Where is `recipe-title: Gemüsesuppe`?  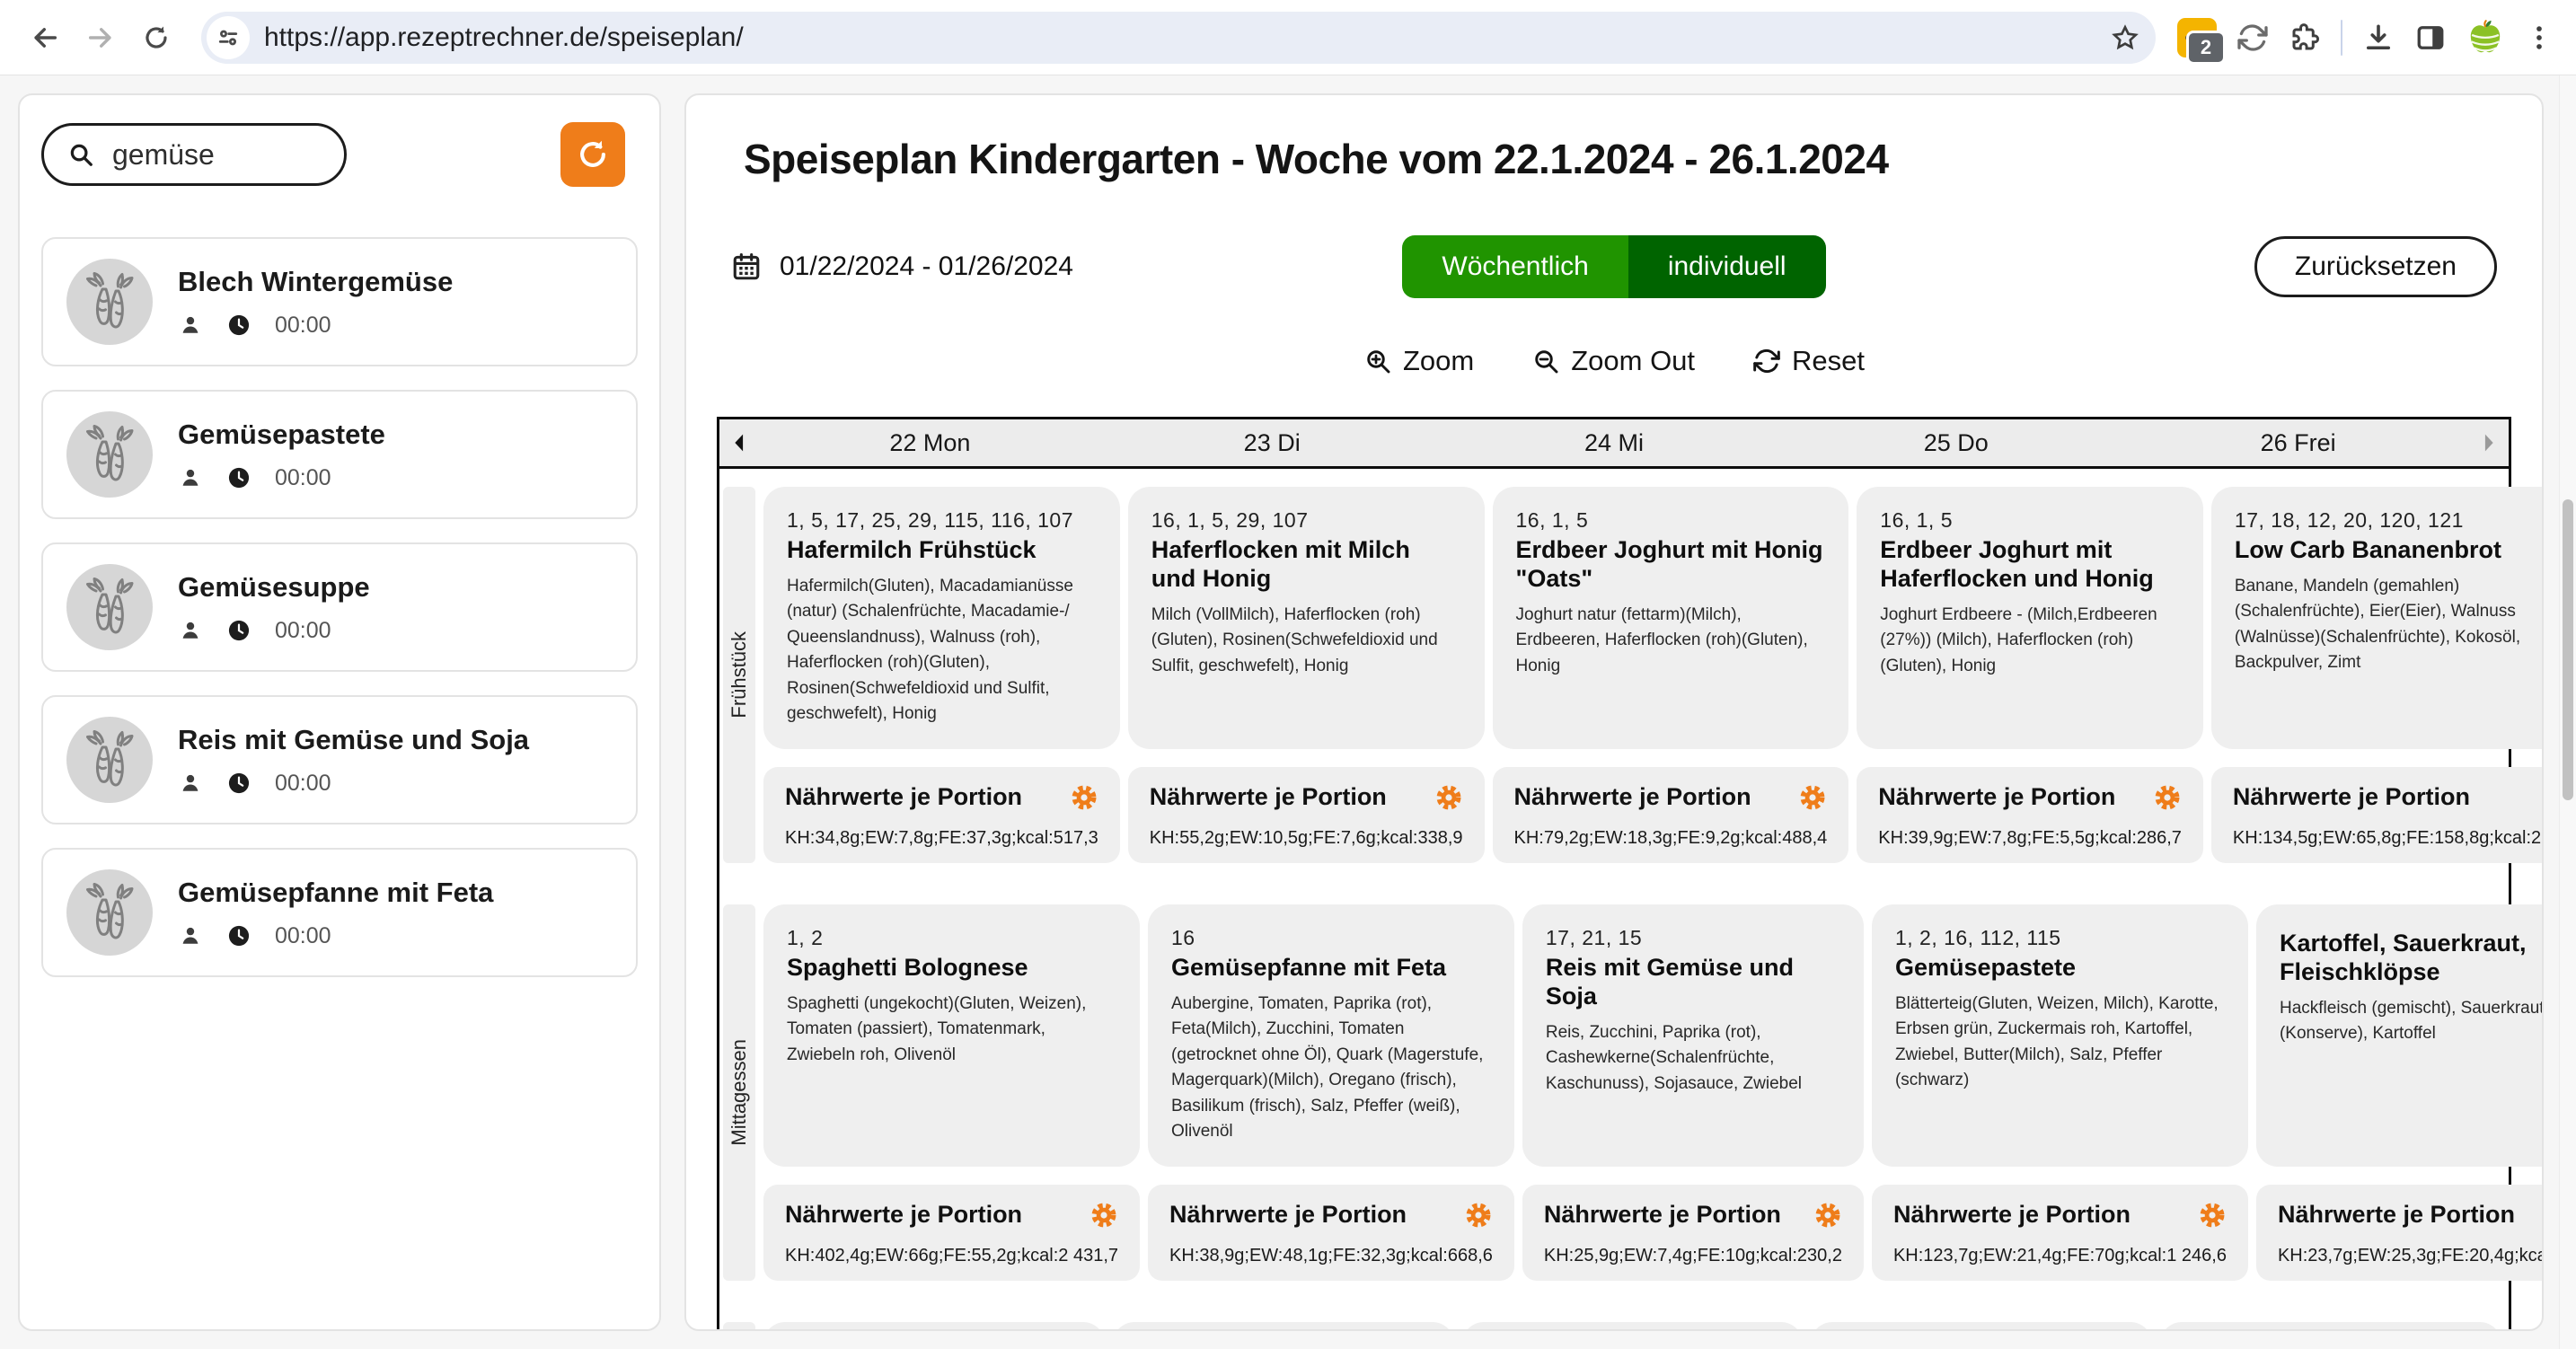
recipe-title: Gemüsesuppe is located at coordinates (274, 587).